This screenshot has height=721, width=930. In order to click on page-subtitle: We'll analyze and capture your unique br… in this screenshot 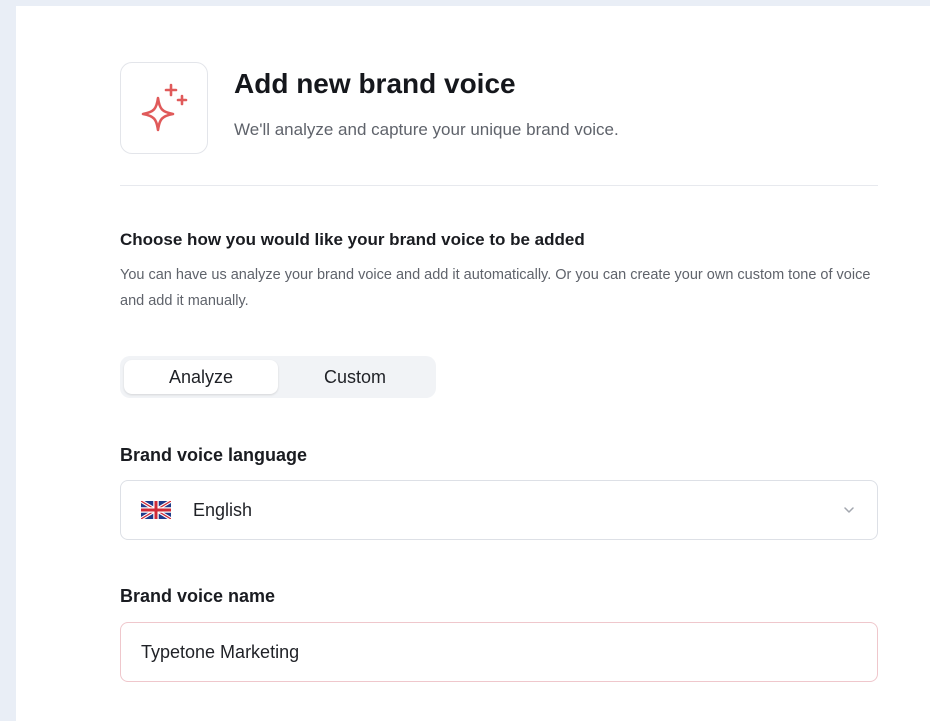, I will do `click(426, 129)`.